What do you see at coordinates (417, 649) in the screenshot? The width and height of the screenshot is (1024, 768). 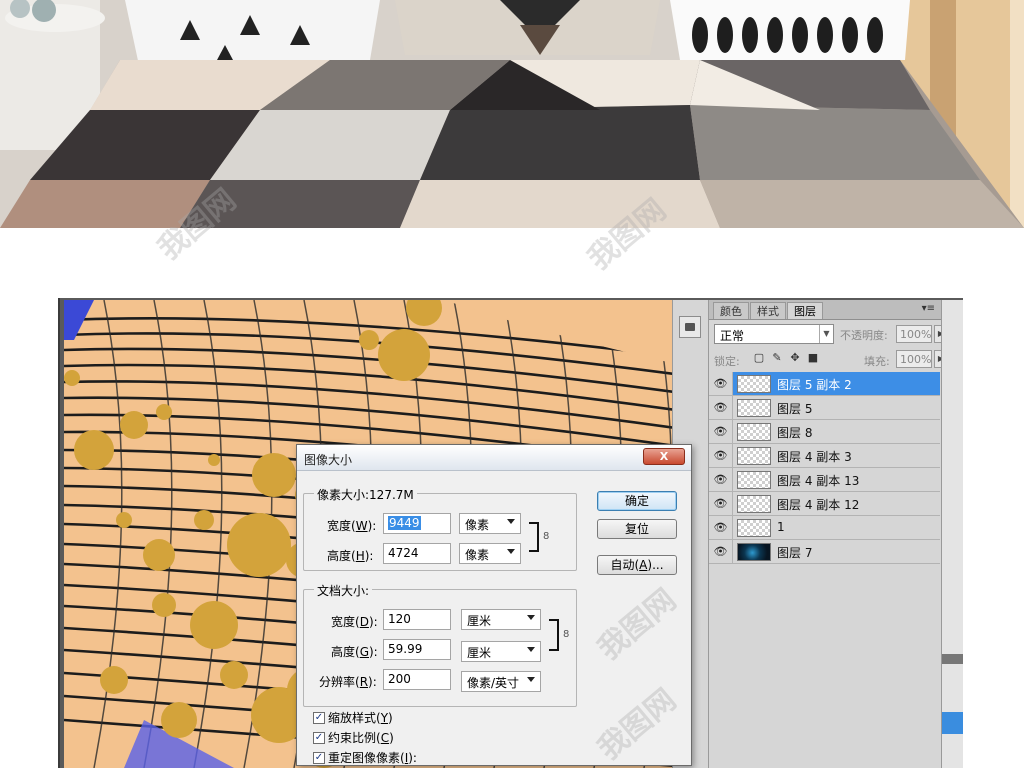 I see `doc-height-input: 59.99` at bounding box center [417, 649].